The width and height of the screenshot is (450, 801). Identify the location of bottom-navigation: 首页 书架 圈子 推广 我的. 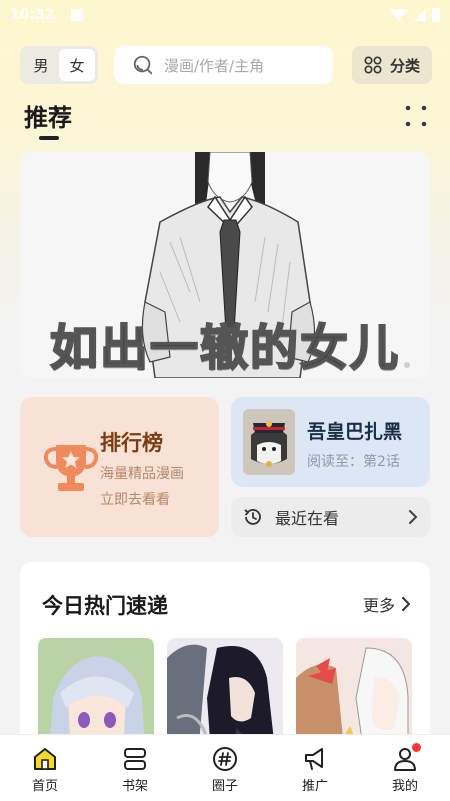
(225, 767).